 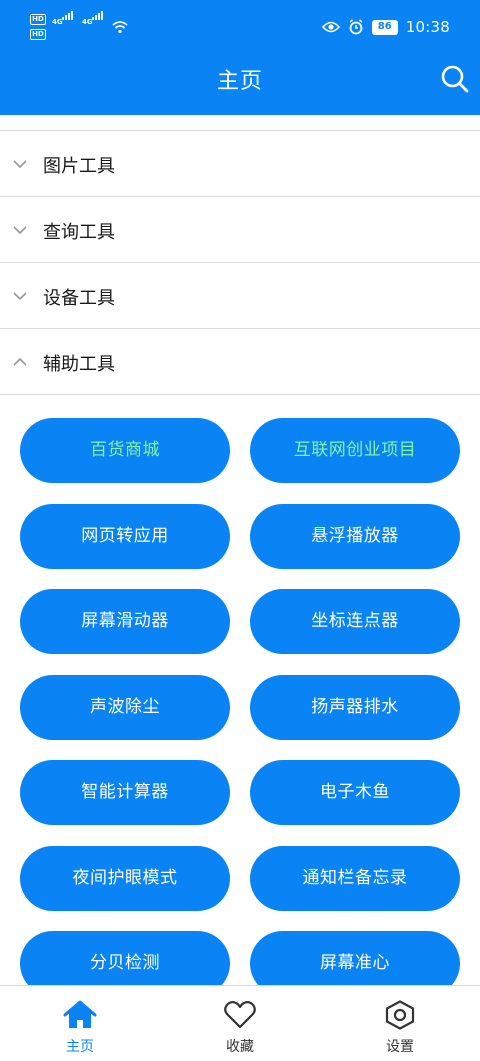 I want to click on tool-button: 夜间护眼模式, so click(x=125, y=878).